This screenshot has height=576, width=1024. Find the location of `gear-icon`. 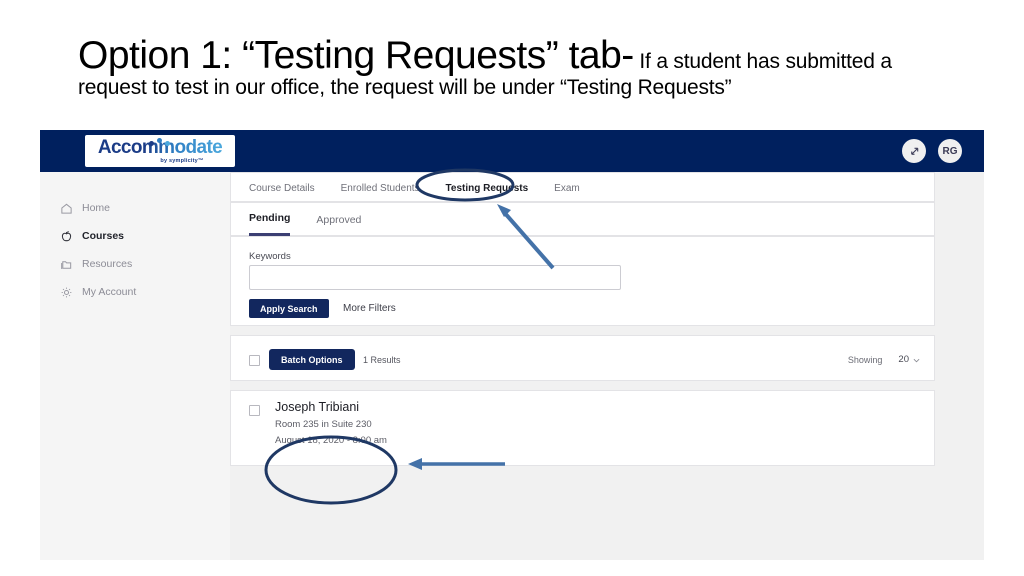

gear-icon is located at coordinates (66, 292).